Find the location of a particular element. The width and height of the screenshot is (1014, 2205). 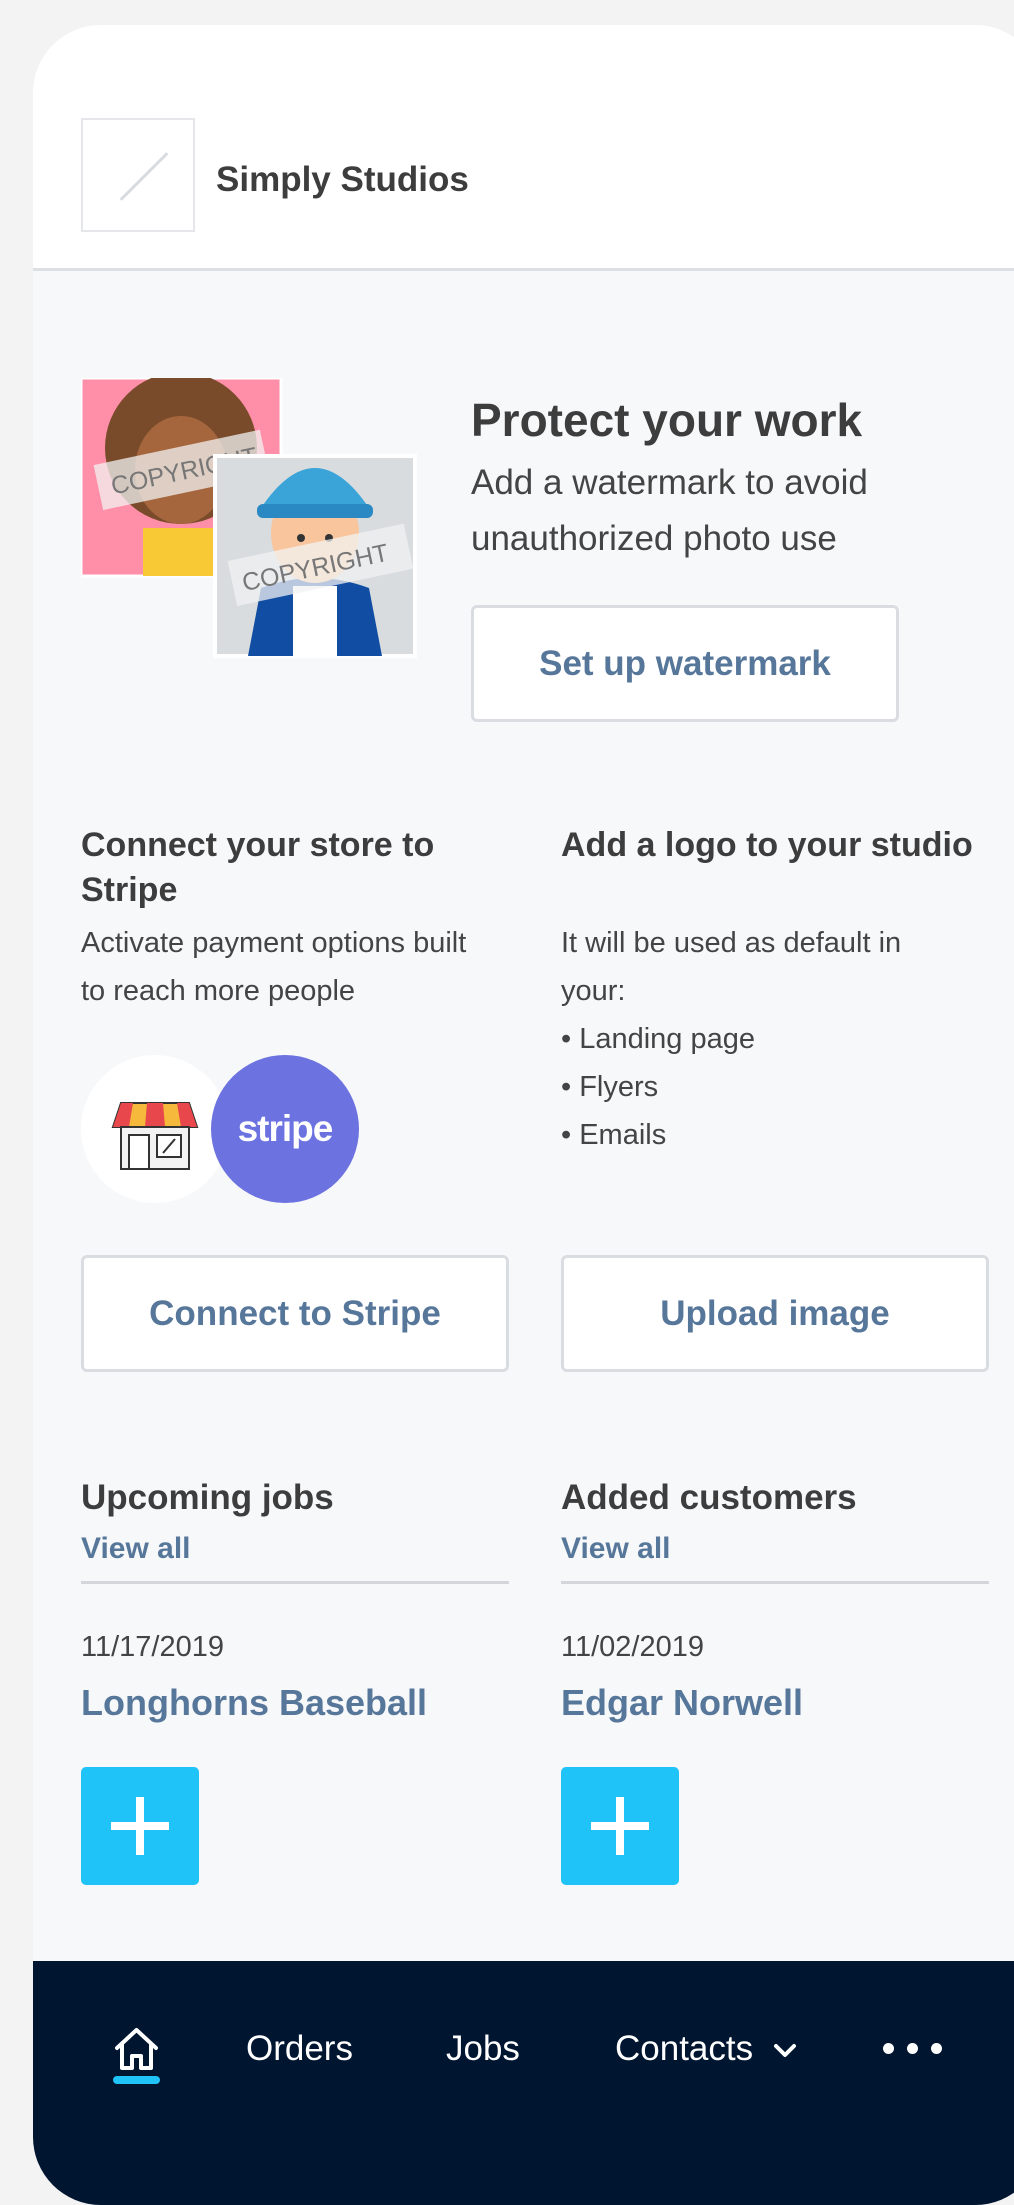

more-icon is located at coordinates (918, 2049).